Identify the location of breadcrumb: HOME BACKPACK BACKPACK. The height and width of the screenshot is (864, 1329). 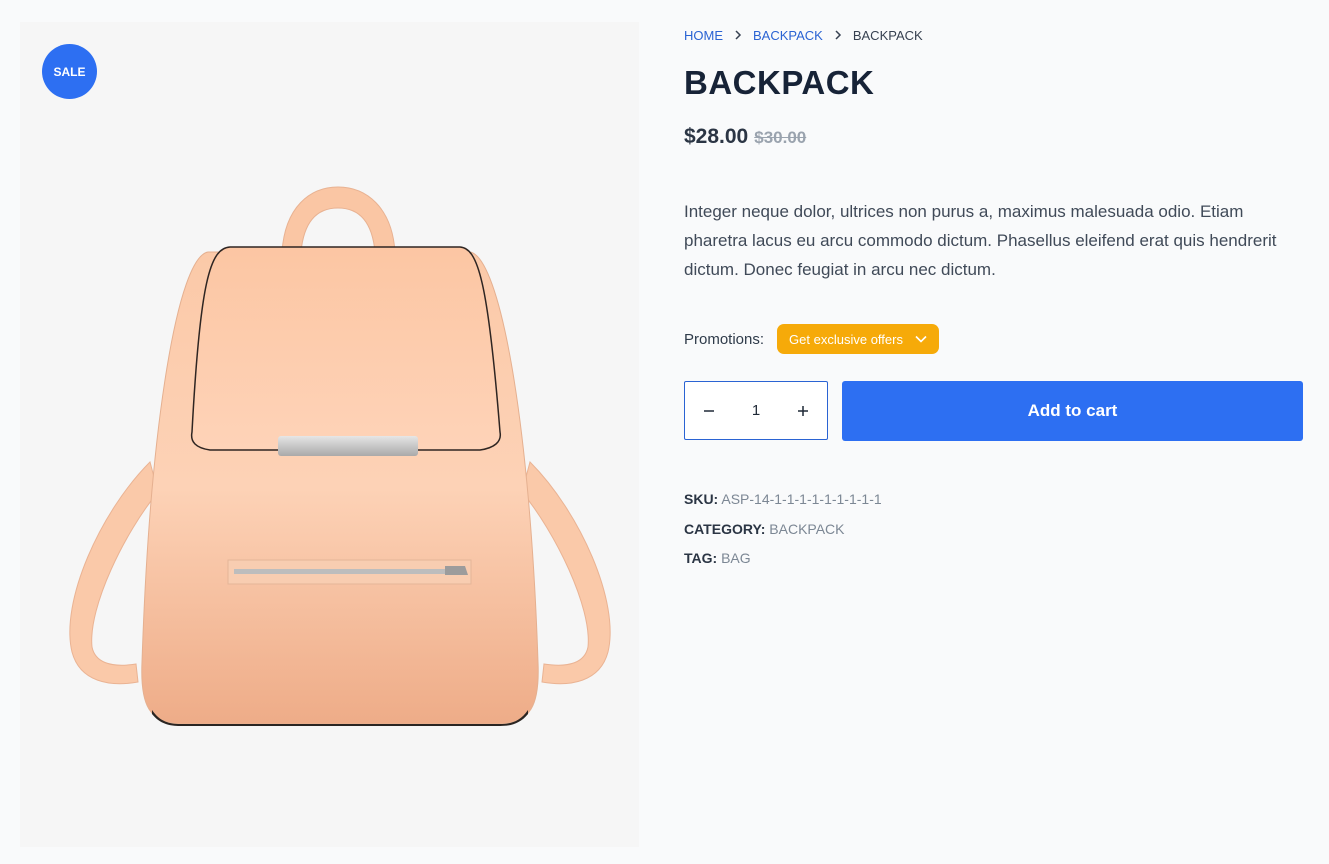
(803, 35).